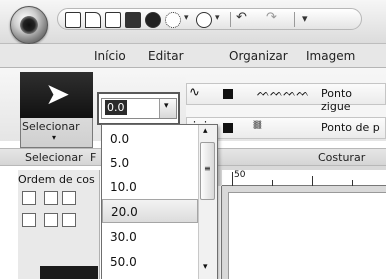 This screenshot has height=279, width=386. What do you see at coordinates (336, 100) in the screenshot?
I see `line-row-label: Ponto zigue` at bounding box center [336, 100].